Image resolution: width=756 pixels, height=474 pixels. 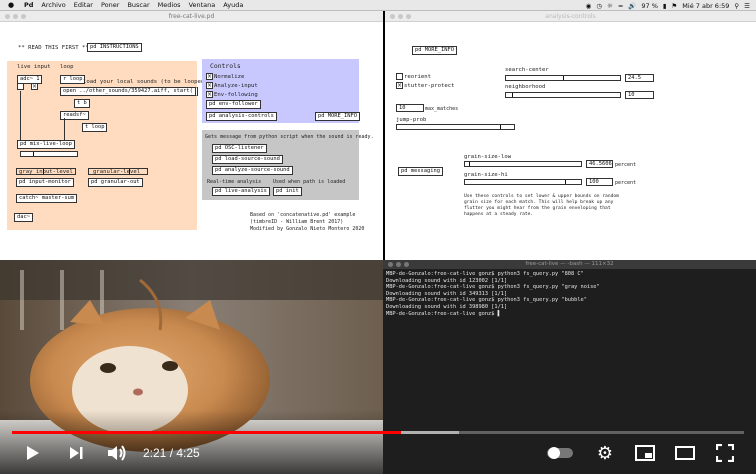 What do you see at coordinates (626, 165) in the screenshot?
I see `grain-low-unit: percent` at bounding box center [626, 165].